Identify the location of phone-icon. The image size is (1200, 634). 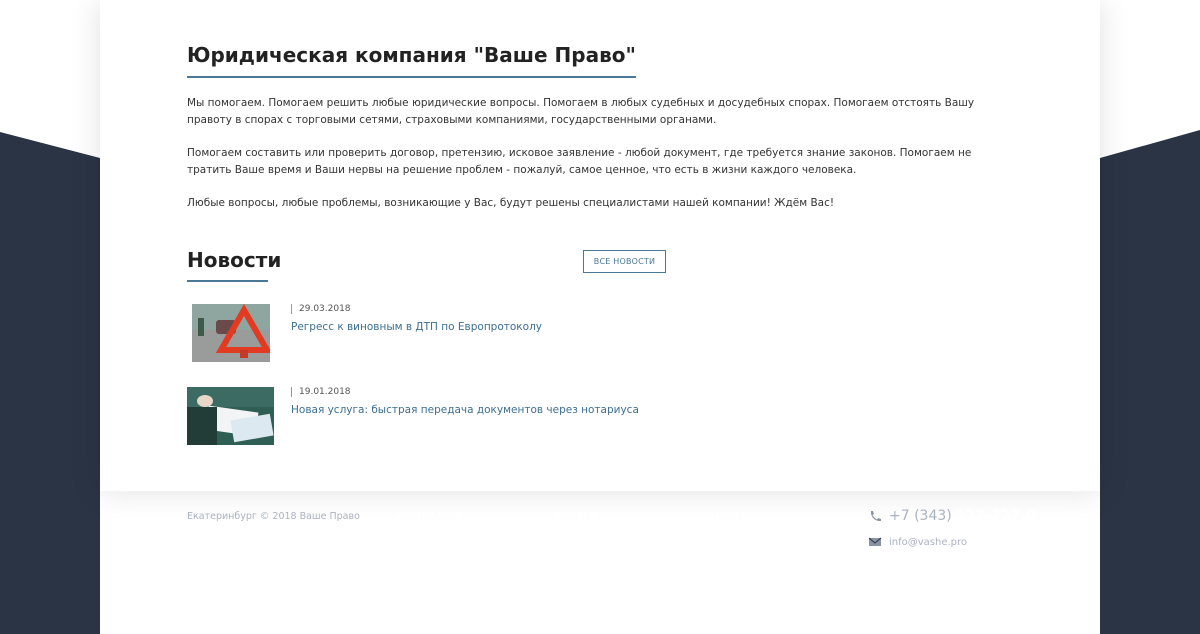
(875, 516).